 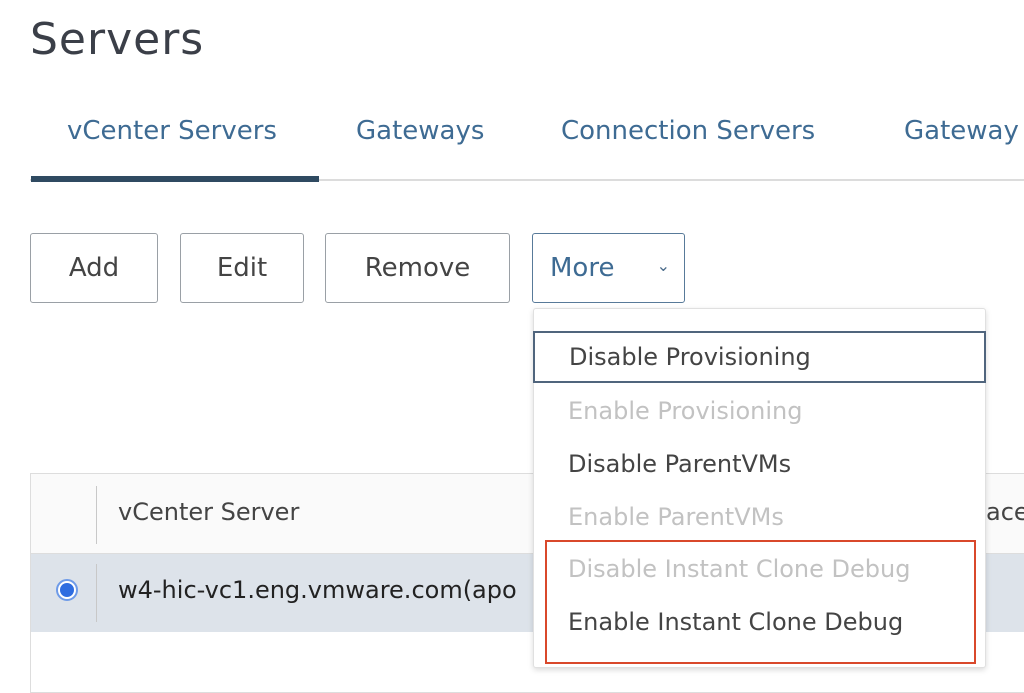 What do you see at coordinates (208, 512) in the screenshot?
I see `column-header-vcenter-server: vCenter Server` at bounding box center [208, 512].